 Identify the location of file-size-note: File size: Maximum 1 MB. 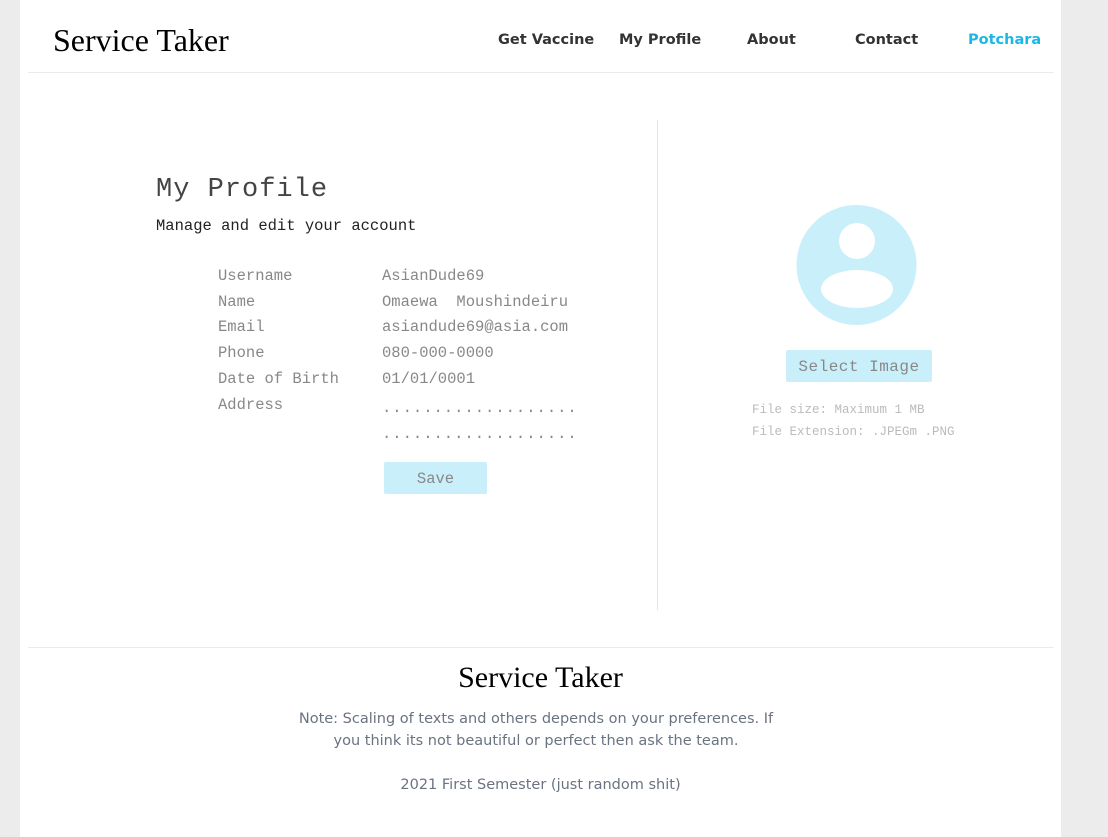
(838, 410).